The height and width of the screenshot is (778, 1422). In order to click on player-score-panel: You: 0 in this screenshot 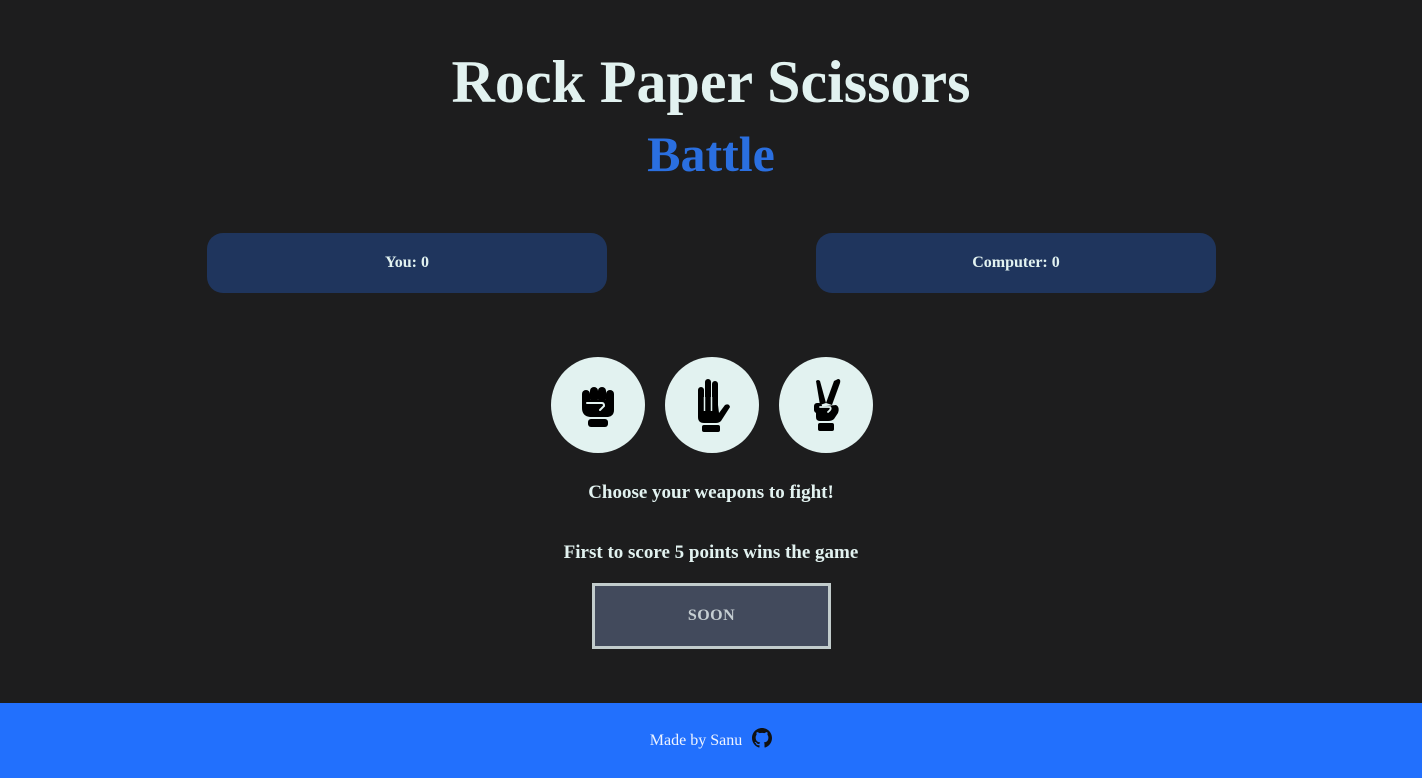, I will do `click(407, 263)`.